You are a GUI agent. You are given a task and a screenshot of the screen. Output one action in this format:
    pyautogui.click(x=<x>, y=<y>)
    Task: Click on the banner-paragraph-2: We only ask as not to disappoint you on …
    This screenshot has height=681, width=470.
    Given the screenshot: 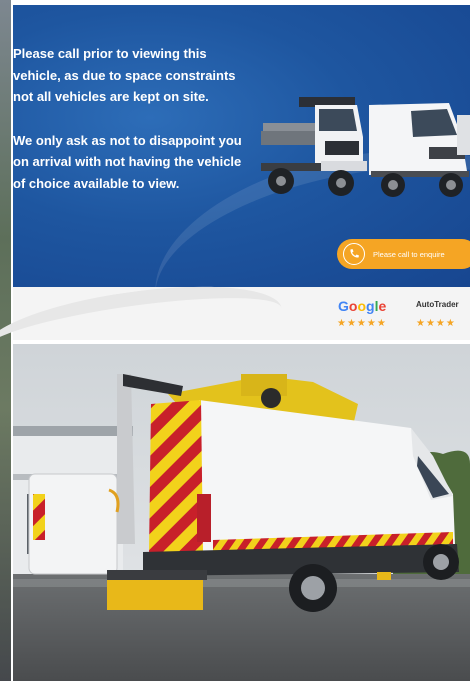 What is the action you would take?
    pyautogui.click(x=127, y=161)
    